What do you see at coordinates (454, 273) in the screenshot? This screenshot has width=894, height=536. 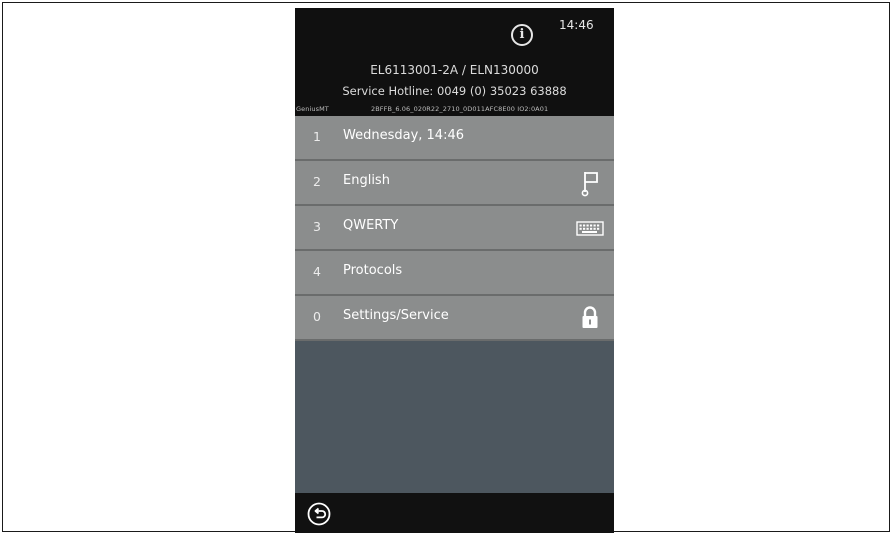 I see `menu-item-protocols: 4 Protocols` at bounding box center [454, 273].